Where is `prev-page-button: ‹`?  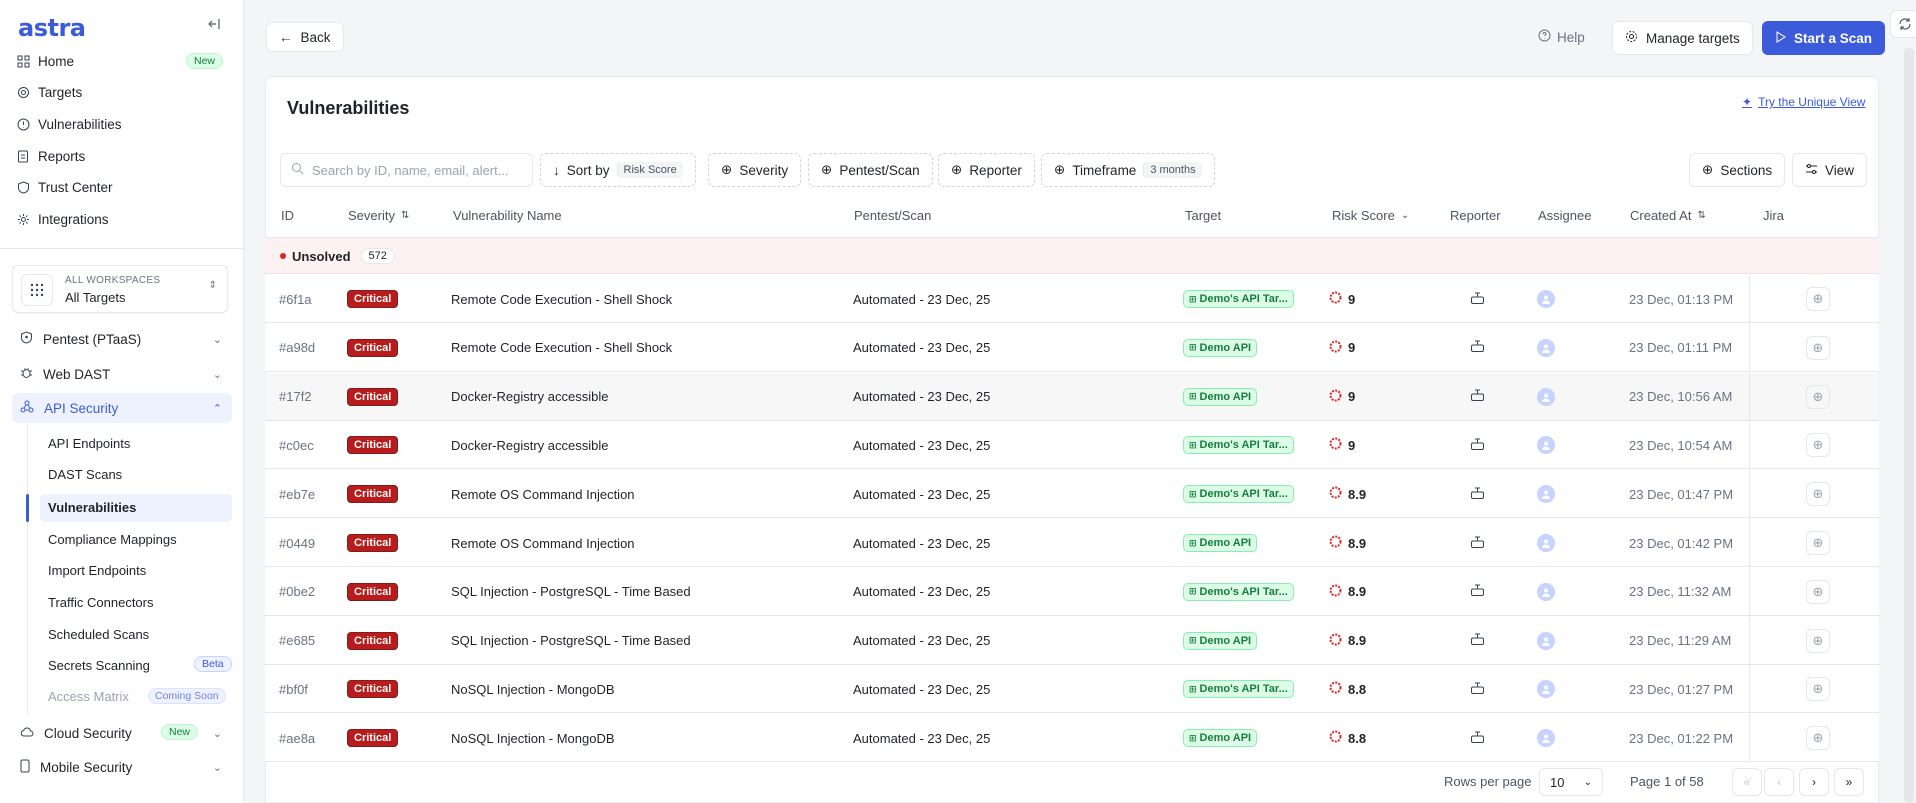 prev-page-button: ‹ is located at coordinates (1779, 782).